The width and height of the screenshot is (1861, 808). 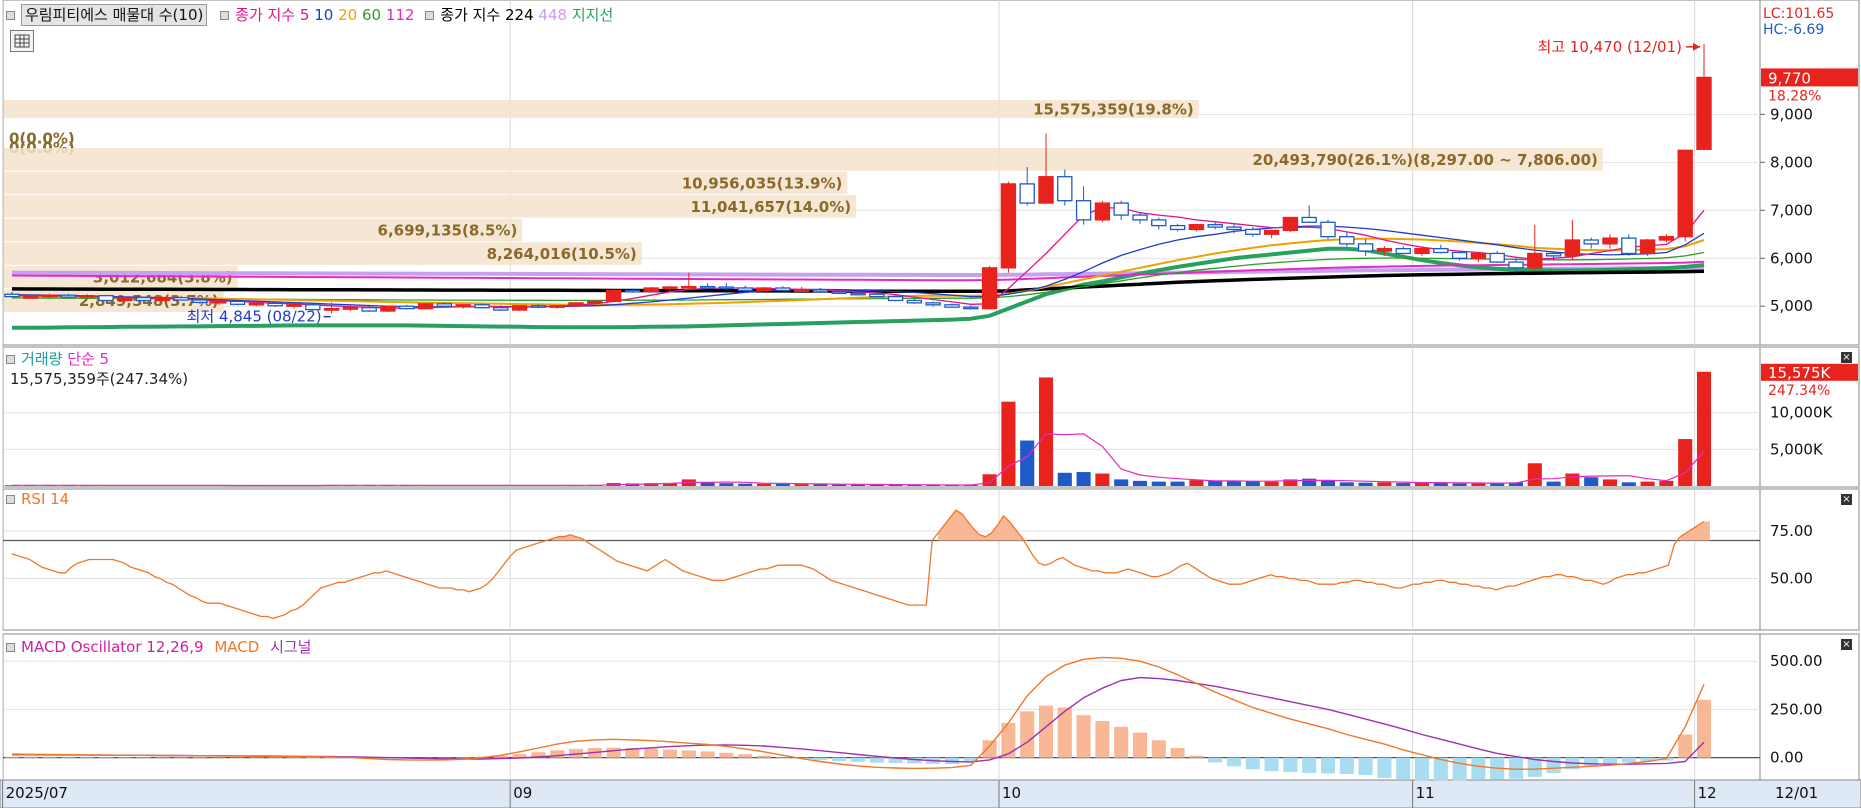 What do you see at coordinates (1796, 709) in the screenshot?
I see `y-tick-label: 250.00` at bounding box center [1796, 709].